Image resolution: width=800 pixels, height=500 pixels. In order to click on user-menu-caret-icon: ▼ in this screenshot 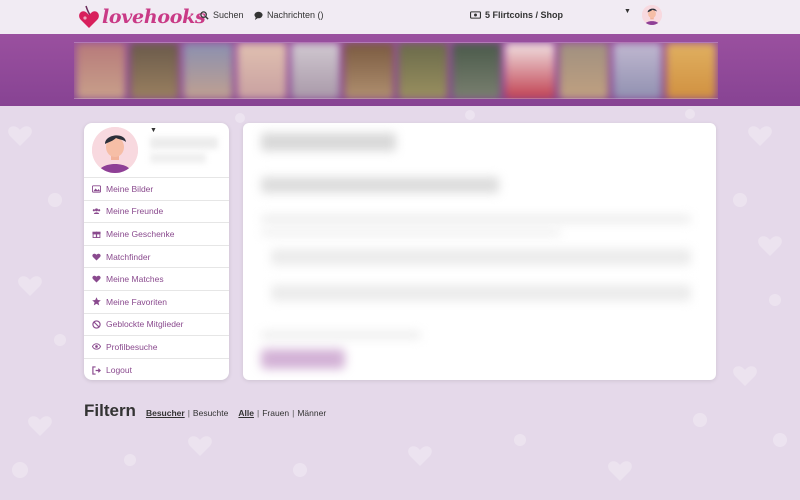, I will do `click(627, 11)`.